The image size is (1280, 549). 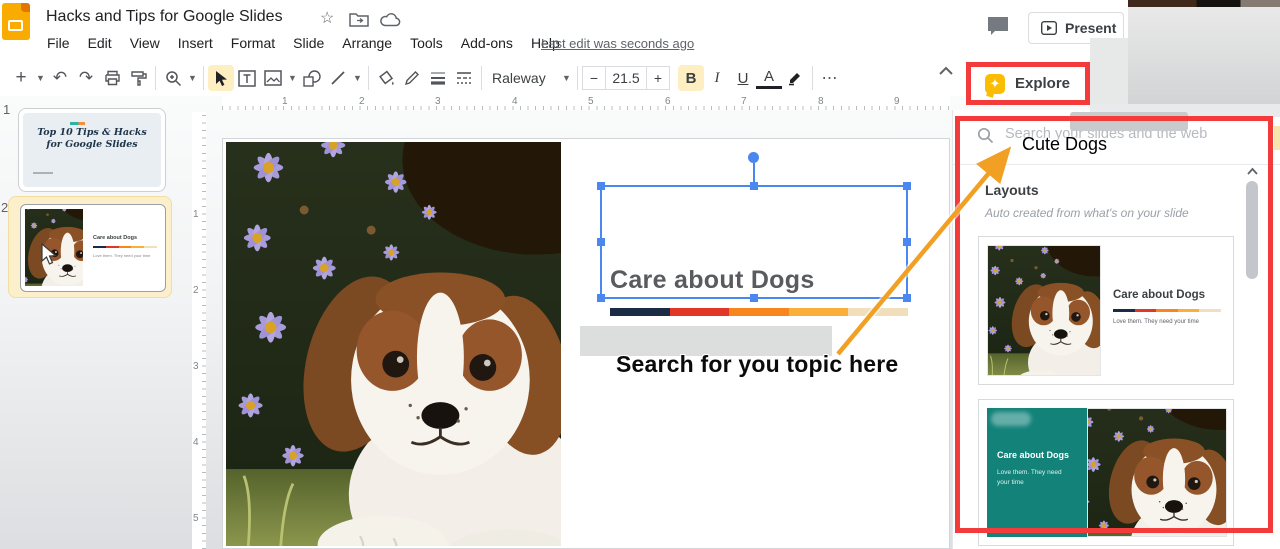 I want to click on slide-textbox-title: Care about Dogs, so click(x=712, y=280).